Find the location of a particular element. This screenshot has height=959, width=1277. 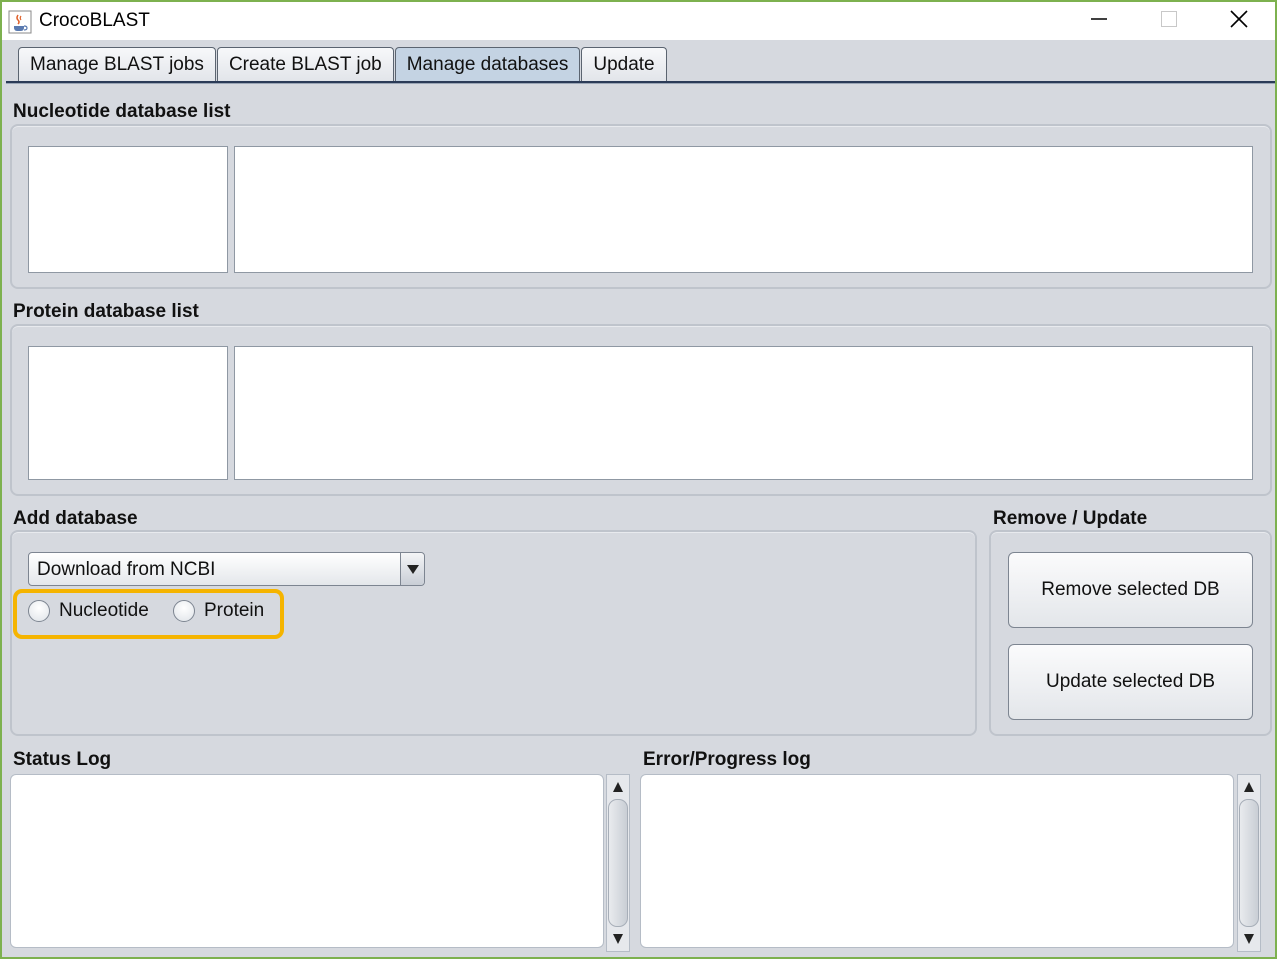

radio-nucleotide-label: Nucleotide is located at coordinates (104, 610).